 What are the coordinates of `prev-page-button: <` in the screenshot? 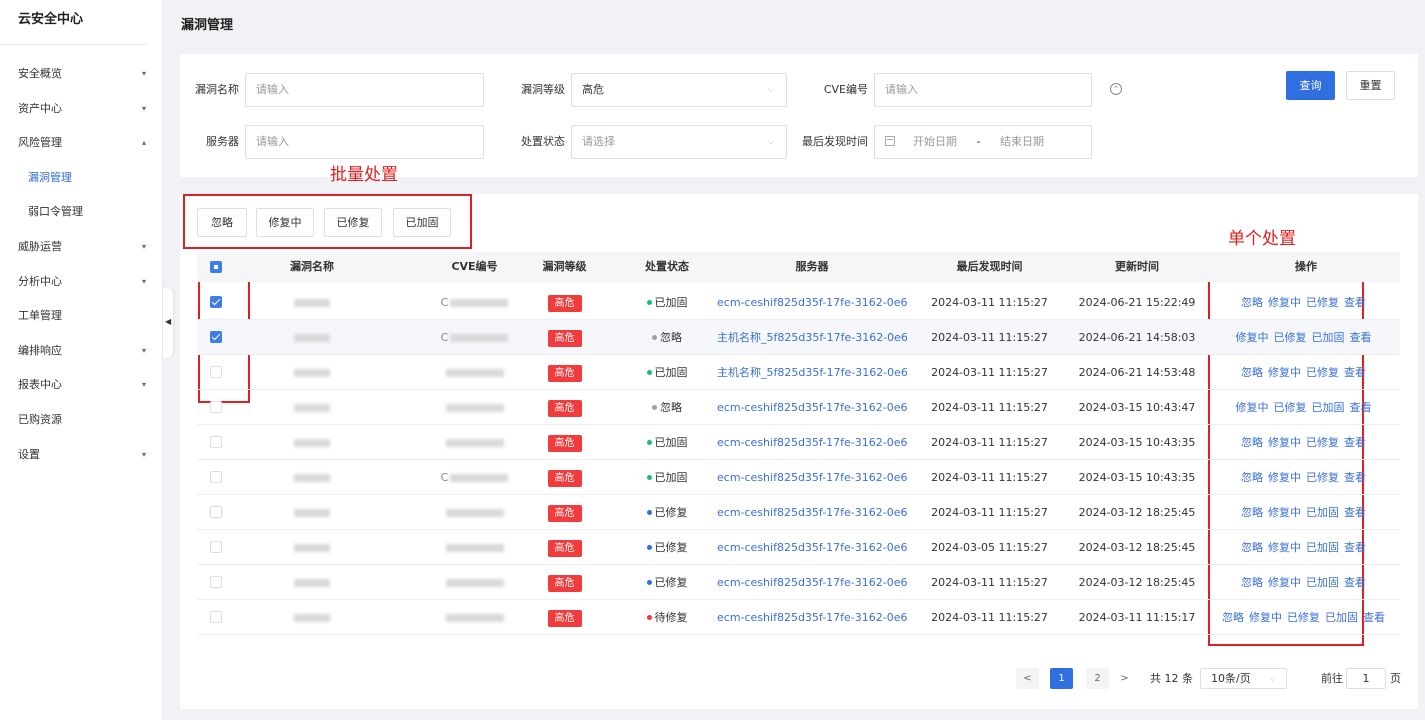 It's located at (1027, 678).